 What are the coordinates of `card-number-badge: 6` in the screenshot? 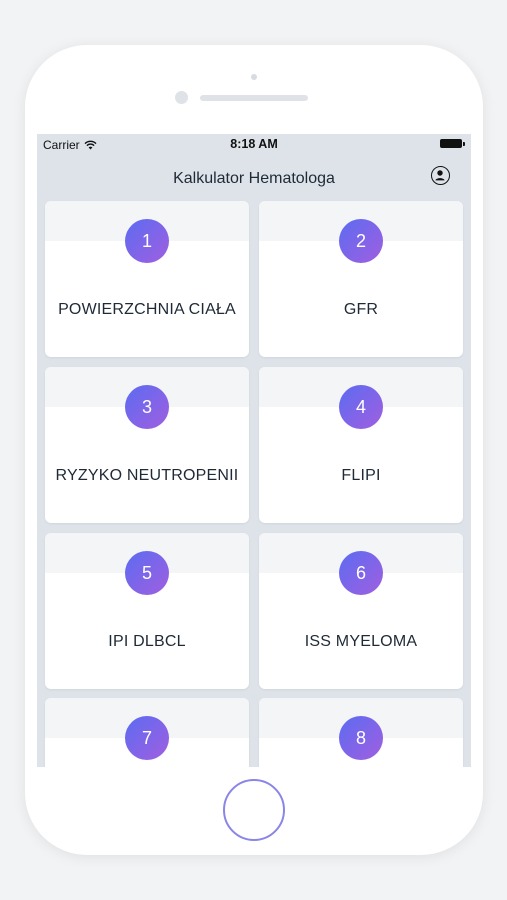 It's located at (361, 573).